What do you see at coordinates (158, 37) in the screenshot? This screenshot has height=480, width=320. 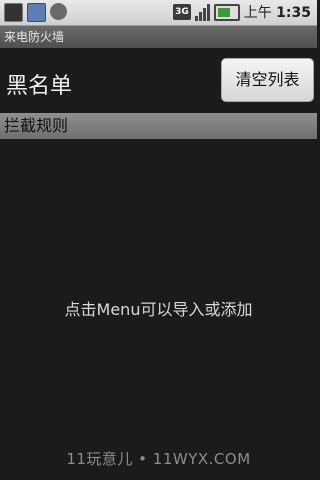 I see `app-title-bar: 来电防火墙` at bounding box center [158, 37].